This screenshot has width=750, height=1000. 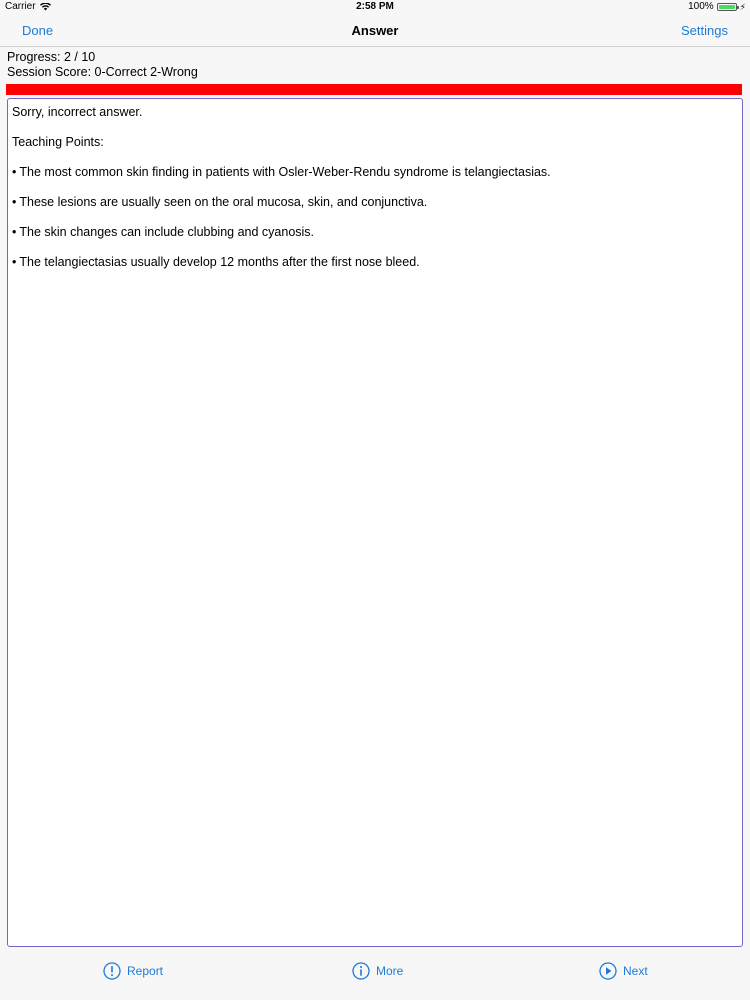 I want to click on status-right: 100% ⚡︎, so click(x=717, y=7).